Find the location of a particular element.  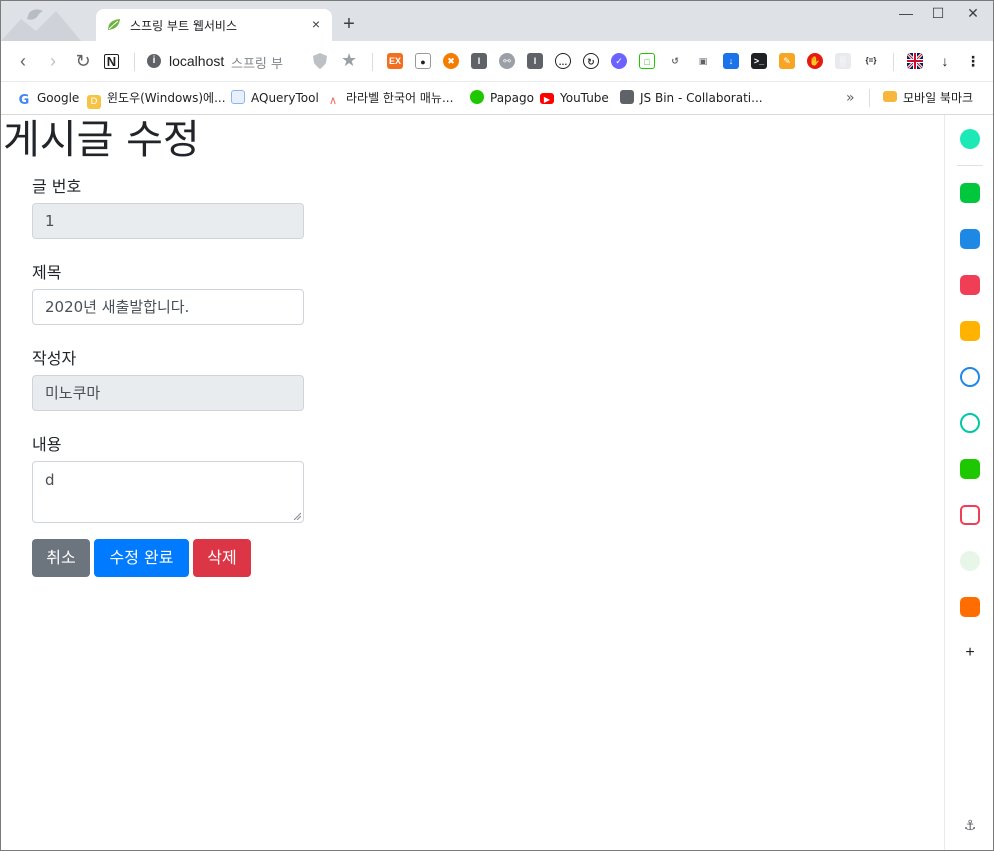

pocket-icon is located at coordinates (970, 285).